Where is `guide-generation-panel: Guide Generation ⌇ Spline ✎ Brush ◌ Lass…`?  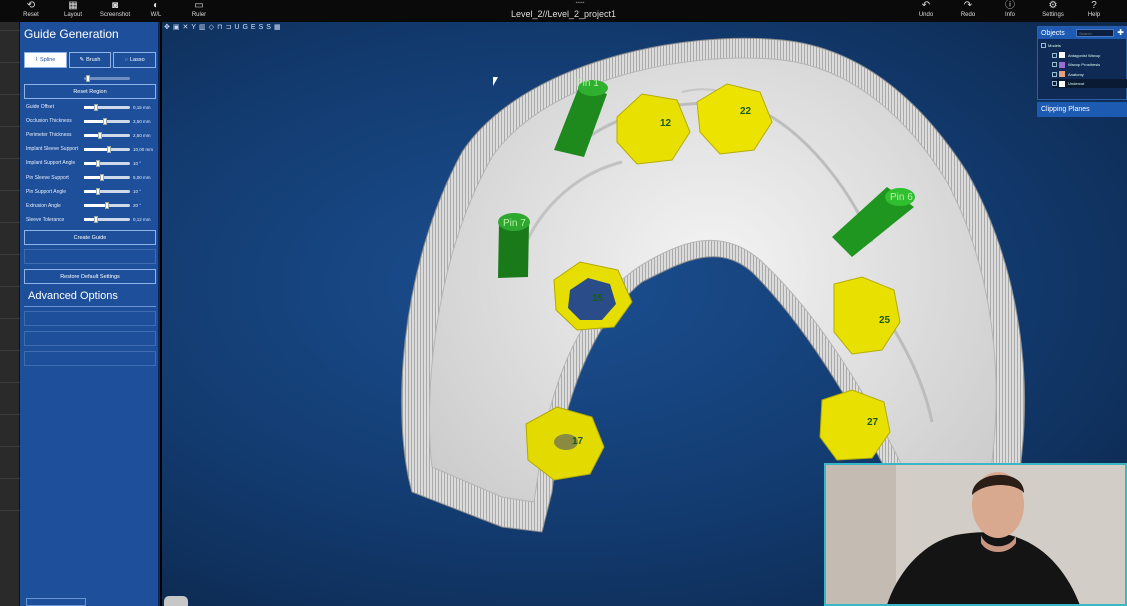
guide-generation-panel: Guide Generation ⌇ Spline ✎ Brush ◌ Lass… is located at coordinates (90, 314).